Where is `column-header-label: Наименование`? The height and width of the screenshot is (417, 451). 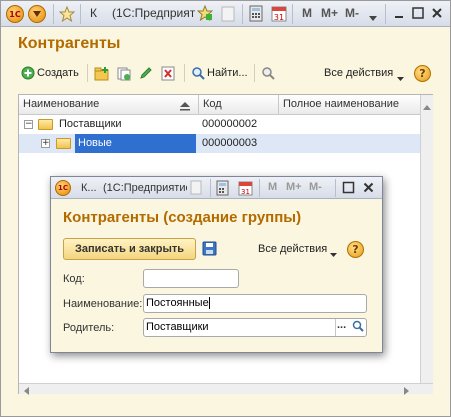
column-header-label: Наименование is located at coordinates (61, 104).